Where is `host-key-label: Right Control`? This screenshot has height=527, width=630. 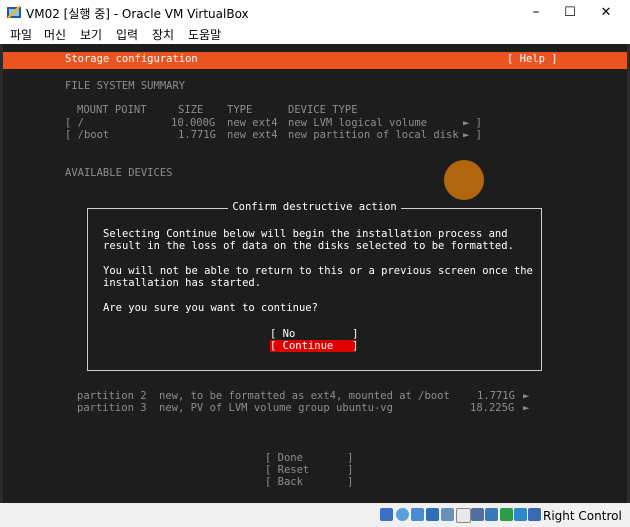 host-key-label: Right Control is located at coordinates (582, 516).